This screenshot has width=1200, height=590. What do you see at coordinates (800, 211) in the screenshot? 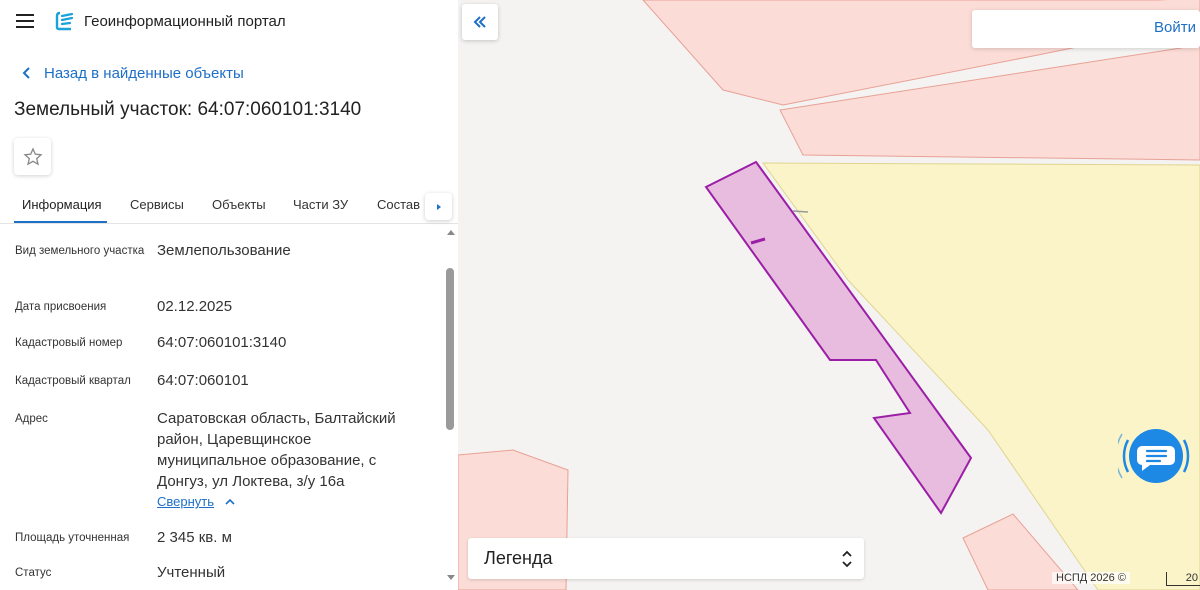
I see `map-tick-mark` at bounding box center [800, 211].